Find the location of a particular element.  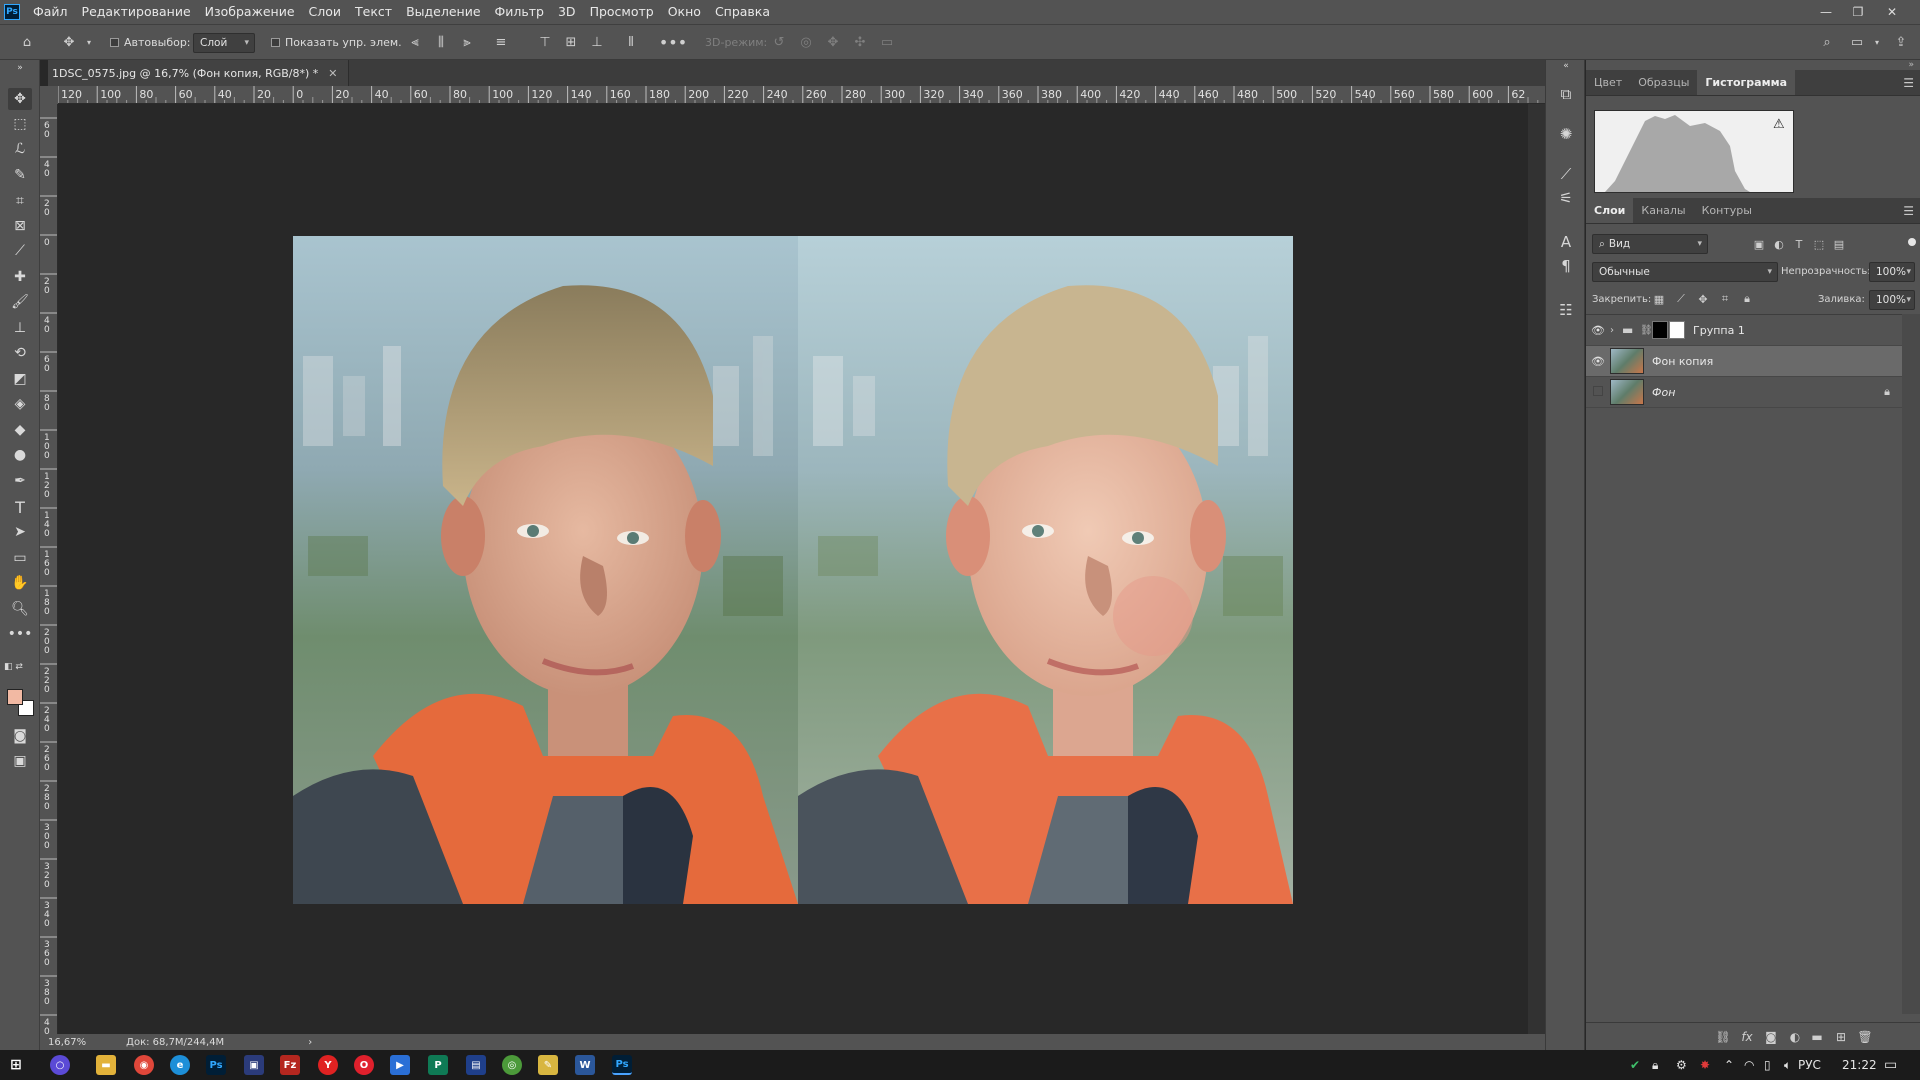

quick-mask-icon: ◙ is located at coordinates (20, 736).